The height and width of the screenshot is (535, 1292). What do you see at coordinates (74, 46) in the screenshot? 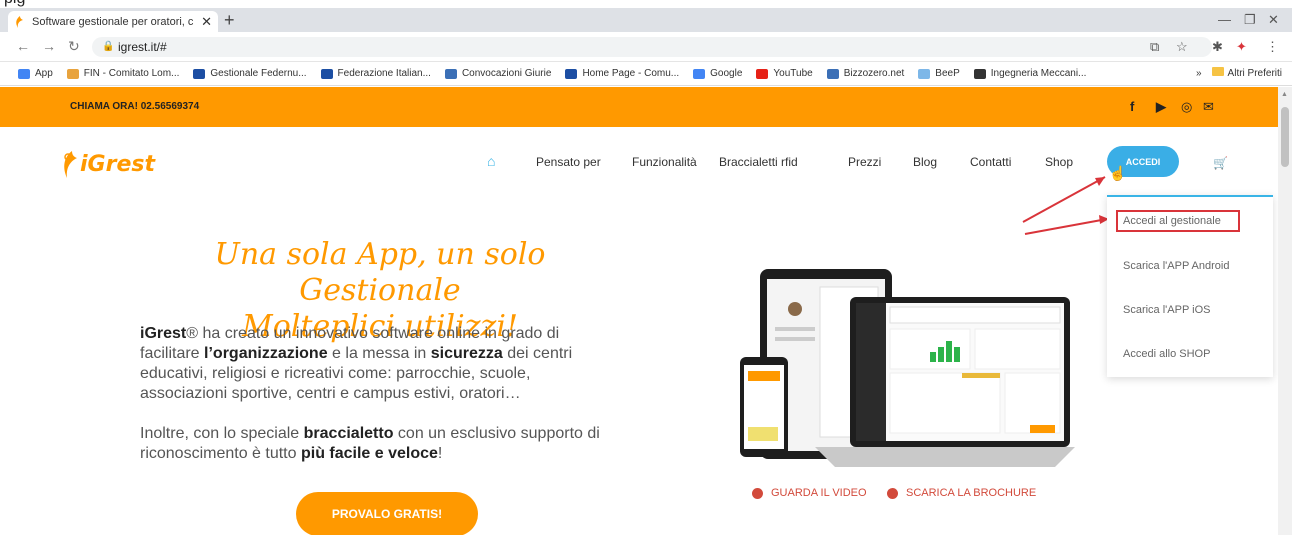
I see `reload-icon: ↻` at bounding box center [74, 46].